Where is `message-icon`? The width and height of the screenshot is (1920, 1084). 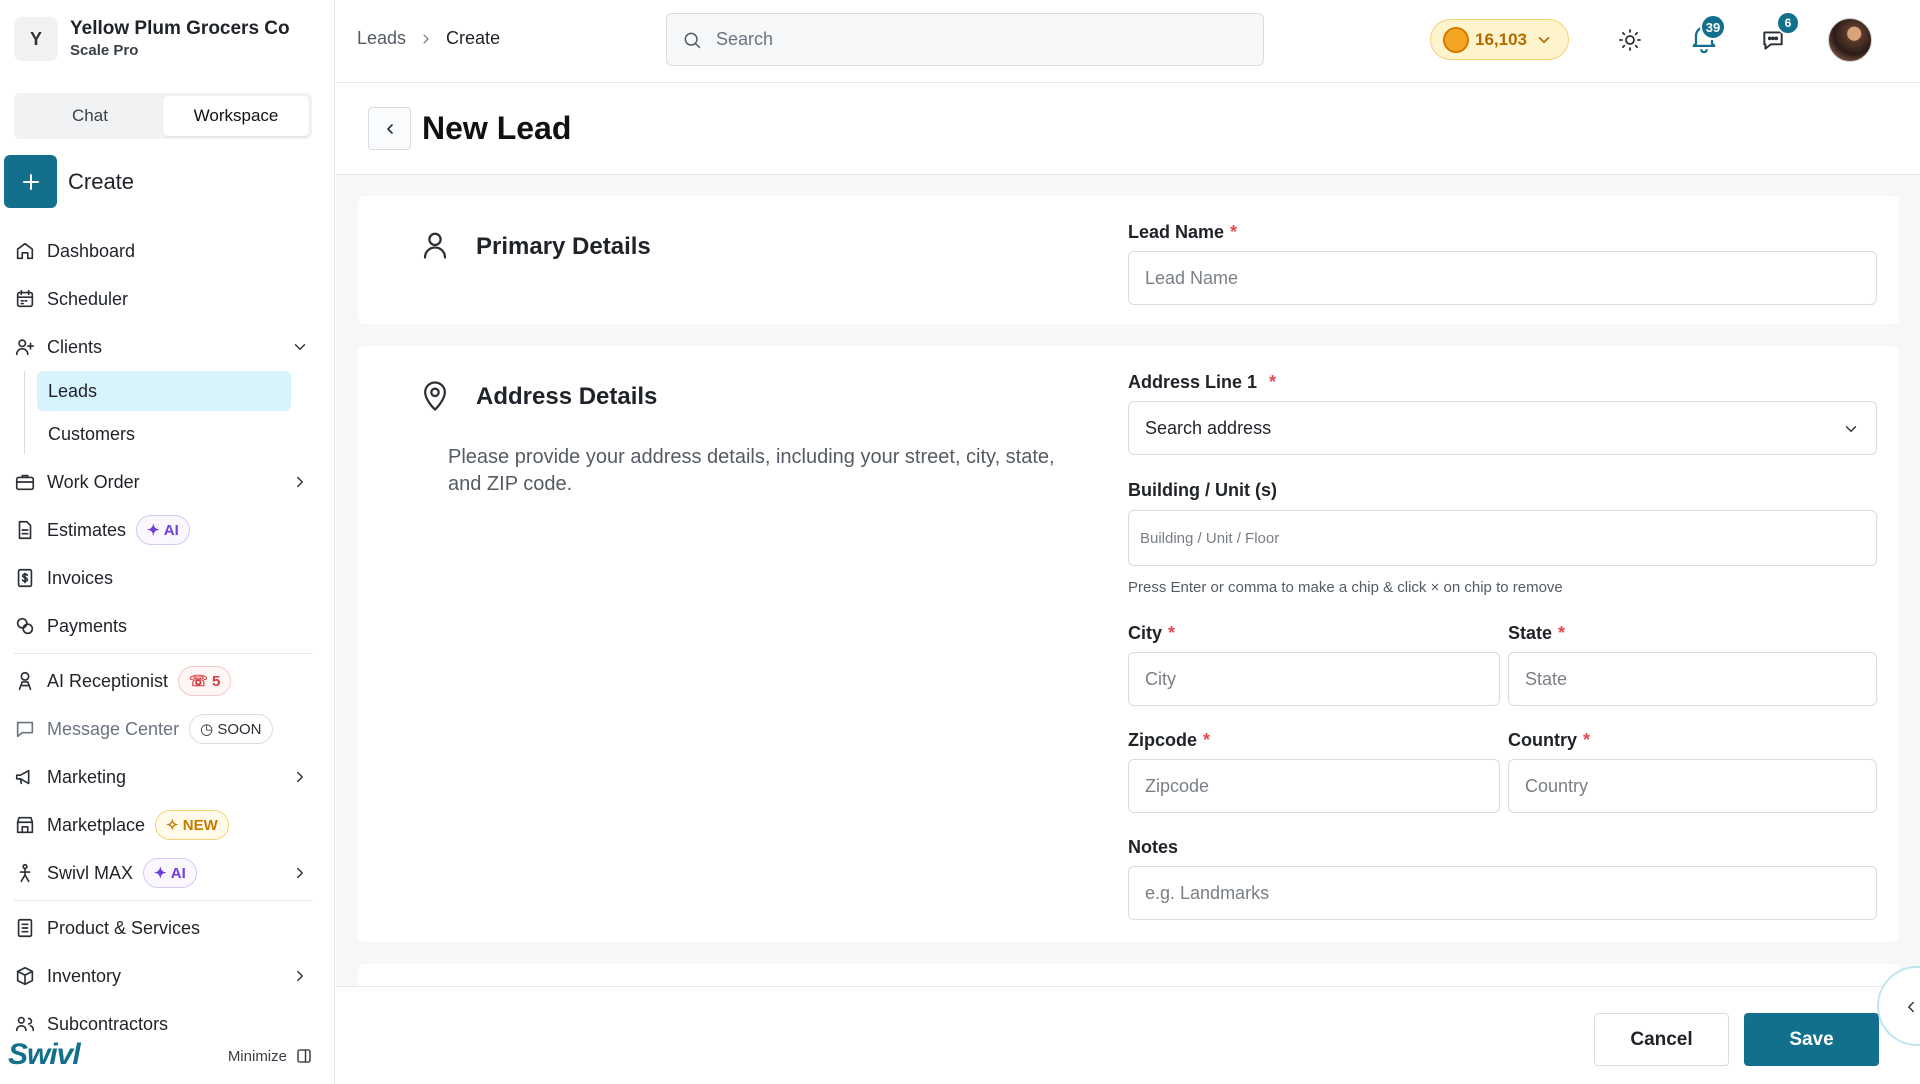
message-icon is located at coordinates (25, 729).